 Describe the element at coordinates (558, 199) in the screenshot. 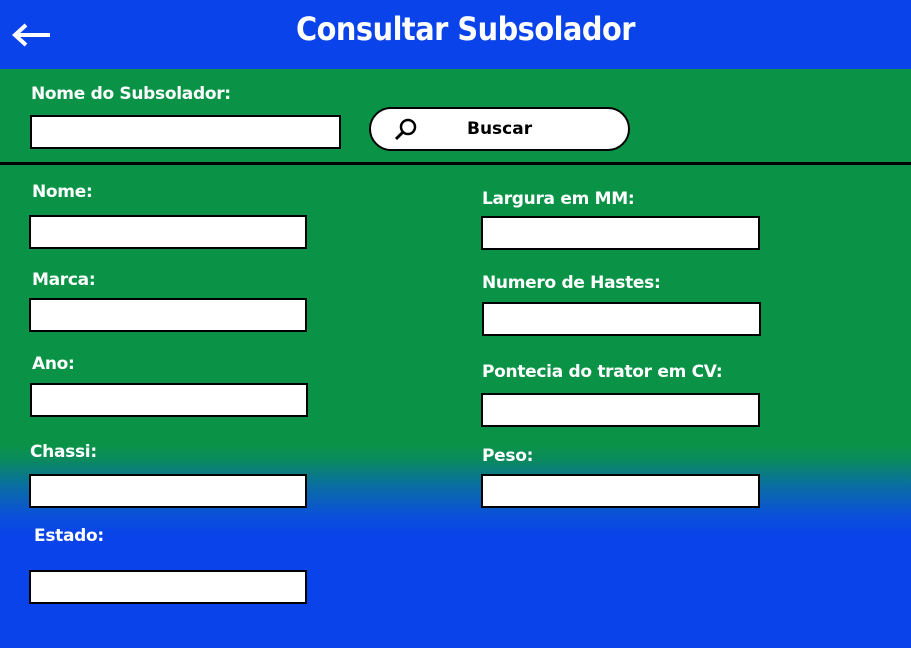

I see `largura-label: Largura em MM:` at that location.